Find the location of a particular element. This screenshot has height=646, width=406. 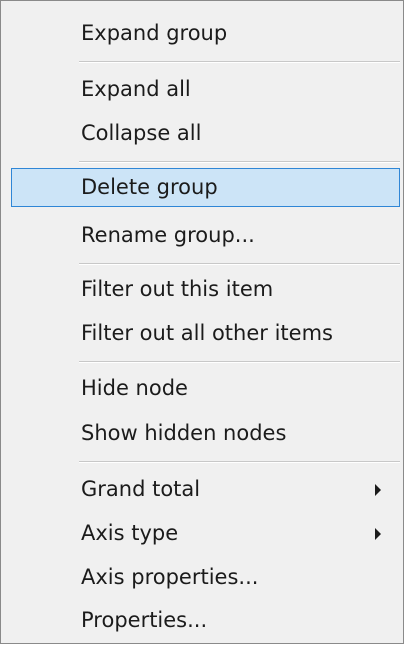

menu-item-filter-out-all-other-items: Filter out all other items is located at coordinates (205, 333).